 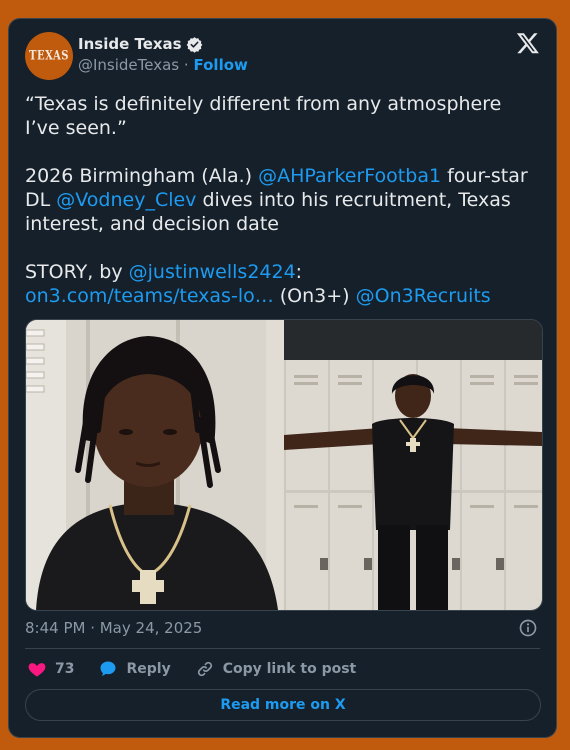 What do you see at coordinates (283, 705) in the screenshot?
I see `read-more-button: Read more on X` at bounding box center [283, 705].